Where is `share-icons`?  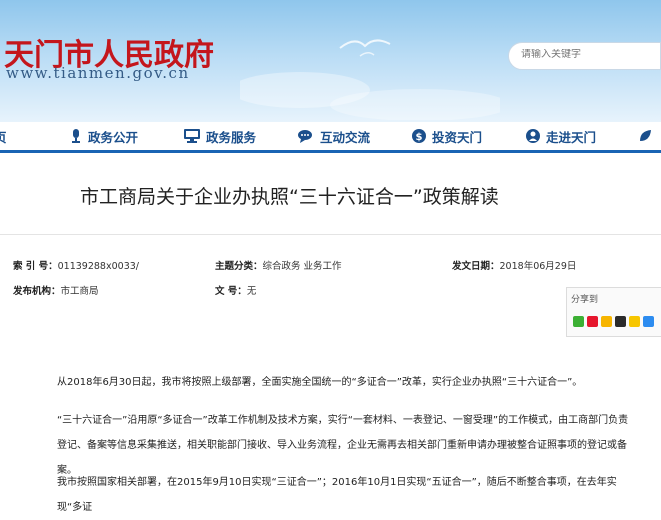 share-icons is located at coordinates (613, 321).